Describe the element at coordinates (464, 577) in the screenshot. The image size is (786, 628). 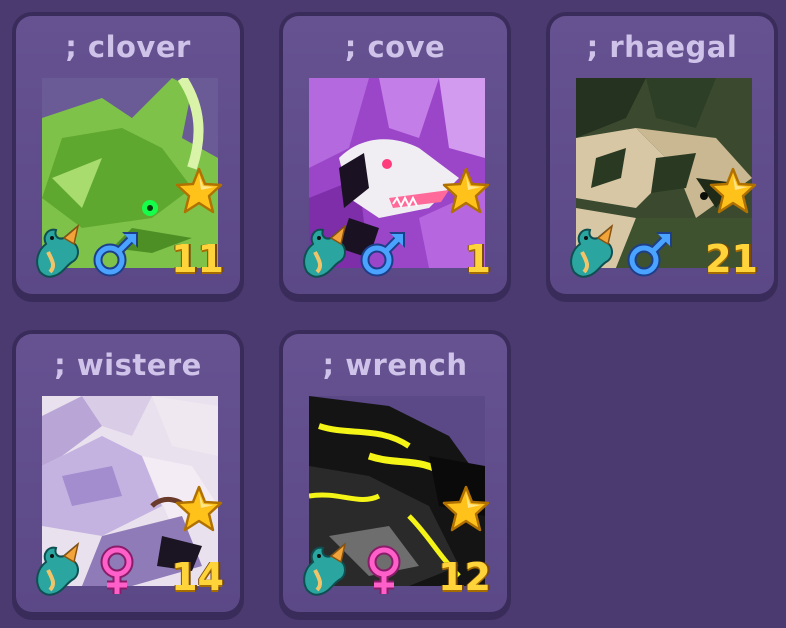
I see `pet-level: 12` at that location.